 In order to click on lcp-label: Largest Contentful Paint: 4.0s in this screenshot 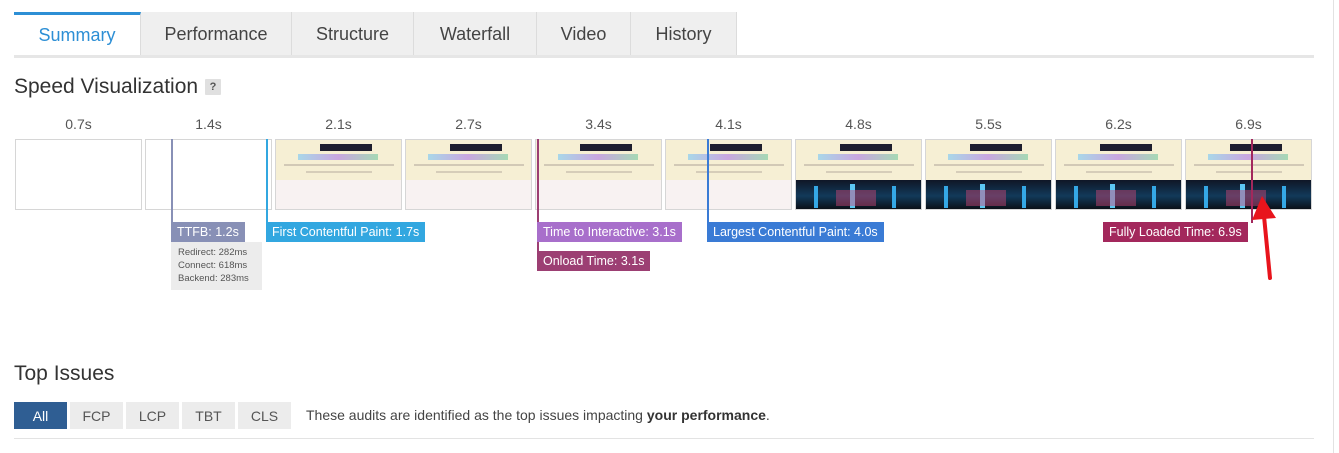, I will do `click(795, 232)`.